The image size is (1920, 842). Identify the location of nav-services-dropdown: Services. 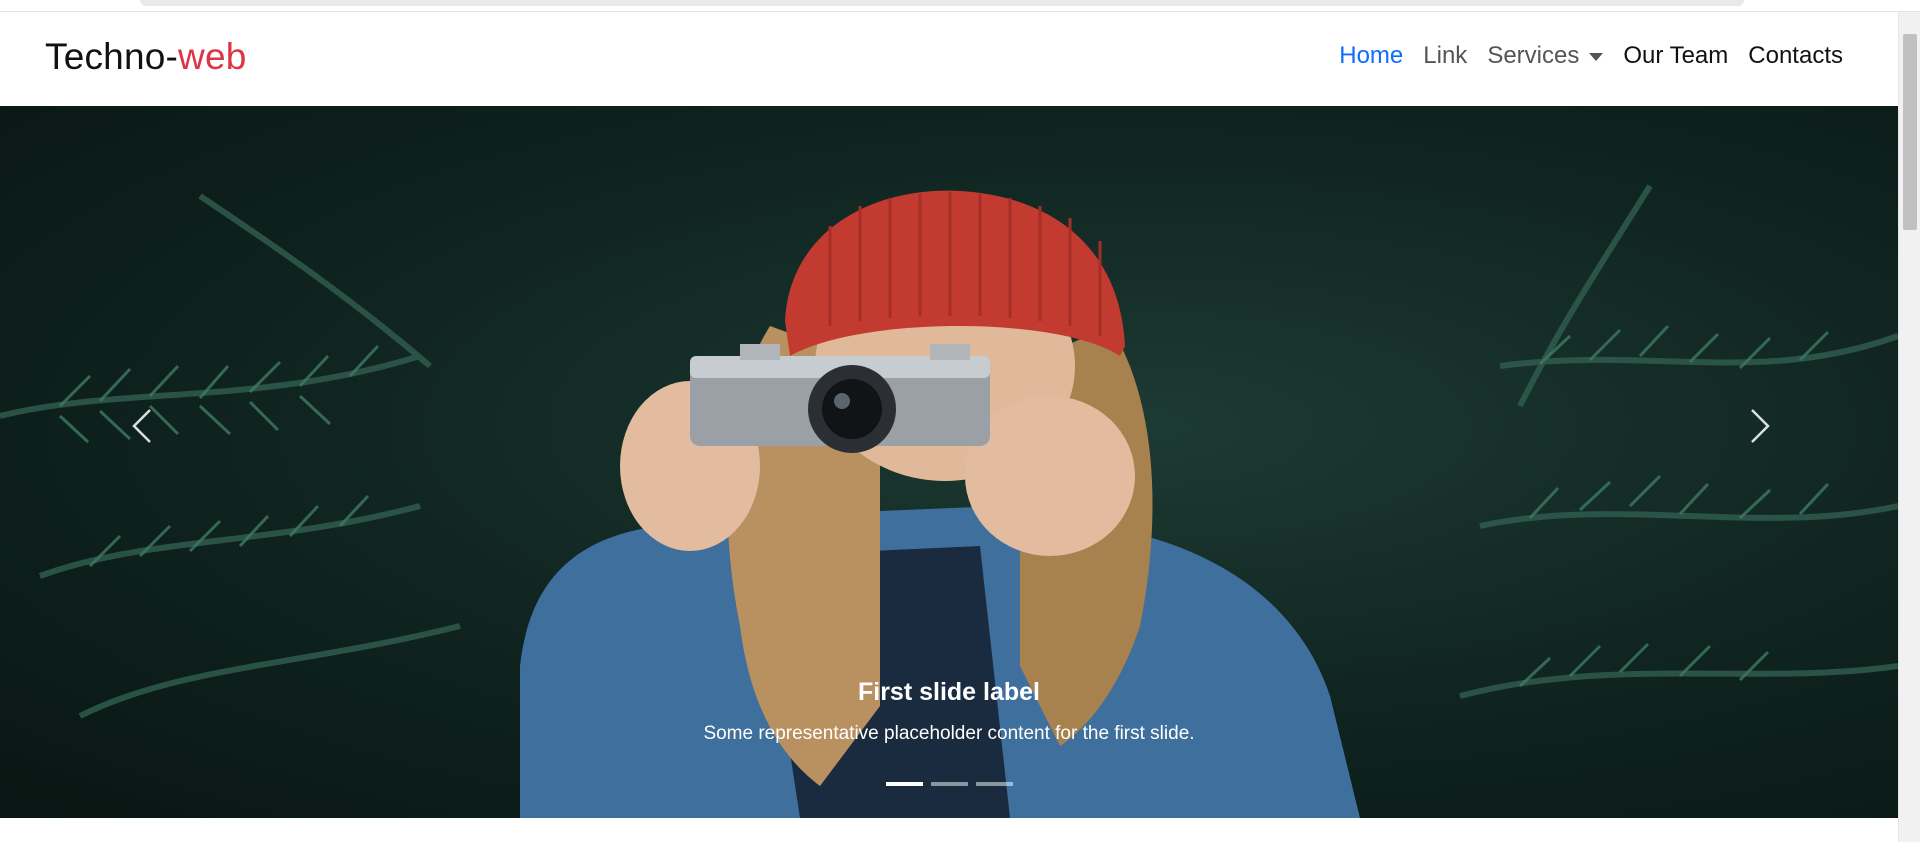
(1545, 56).